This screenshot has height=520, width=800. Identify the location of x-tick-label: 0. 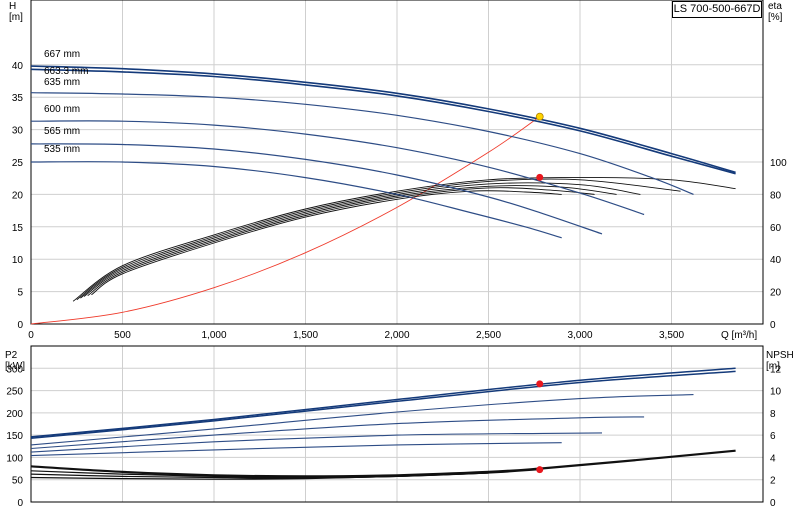
(31, 335).